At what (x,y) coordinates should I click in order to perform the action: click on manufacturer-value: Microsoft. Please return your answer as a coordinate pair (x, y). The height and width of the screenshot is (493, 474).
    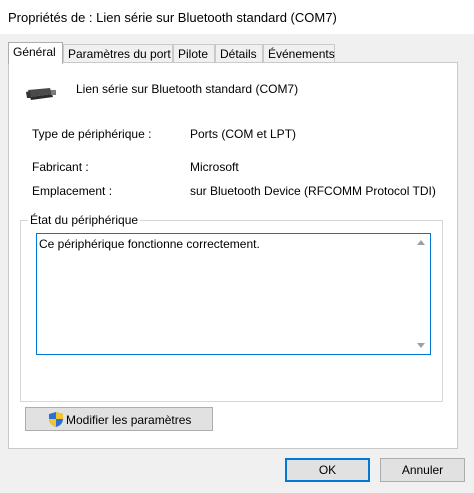
    Looking at the image, I should click on (214, 167).